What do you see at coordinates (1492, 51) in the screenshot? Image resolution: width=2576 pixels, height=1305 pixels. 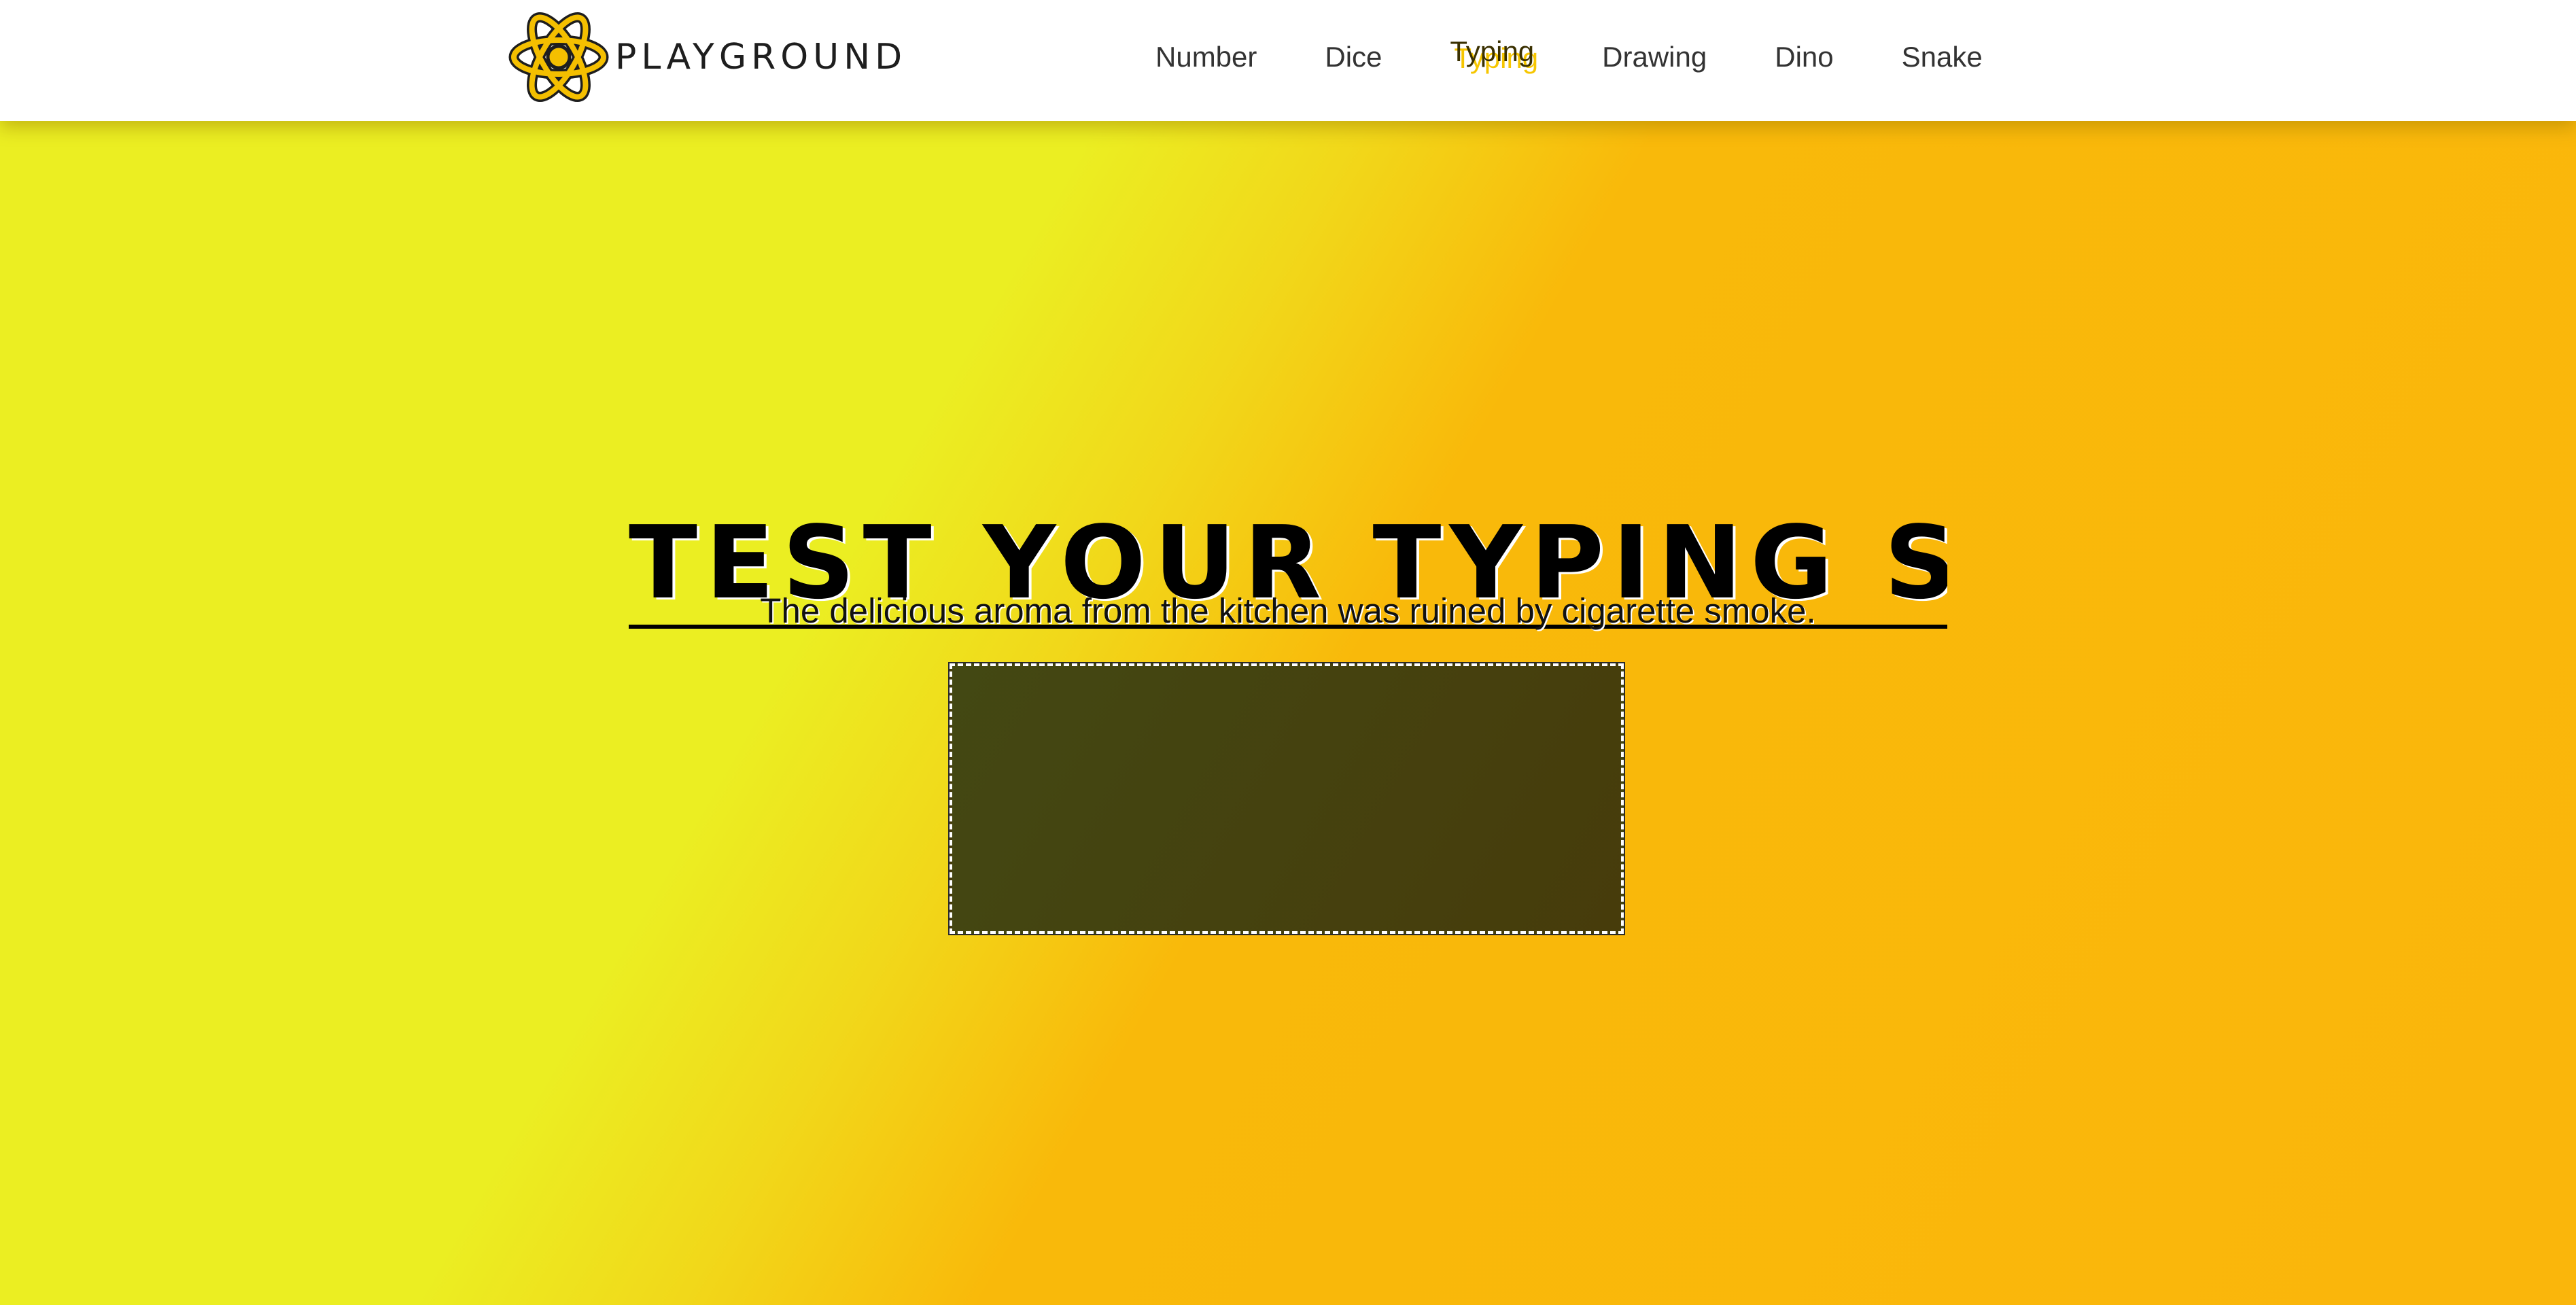 I see `nav-link-typing: Typing` at bounding box center [1492, 51].